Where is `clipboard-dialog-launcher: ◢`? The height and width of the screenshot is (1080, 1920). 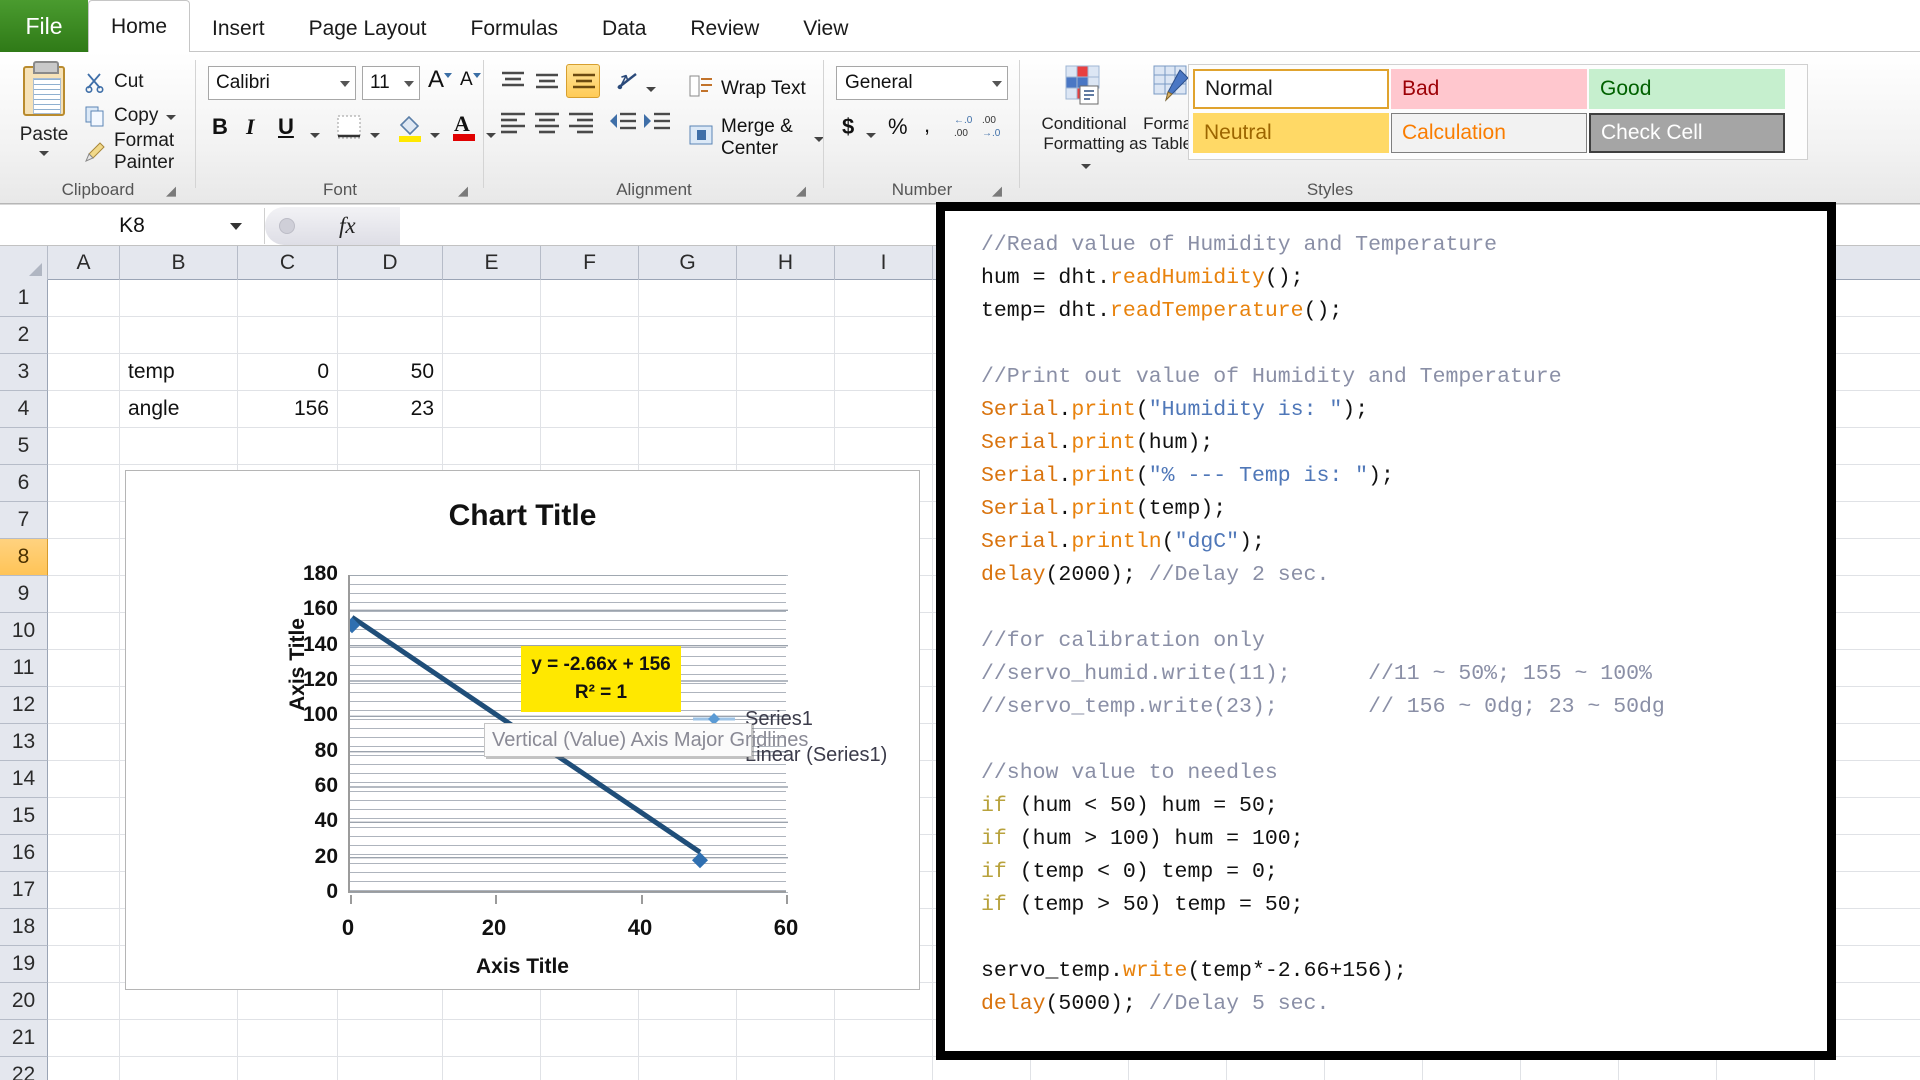
clipboard-dialog-launcher: ◢ is located at coordinates (173, 191).